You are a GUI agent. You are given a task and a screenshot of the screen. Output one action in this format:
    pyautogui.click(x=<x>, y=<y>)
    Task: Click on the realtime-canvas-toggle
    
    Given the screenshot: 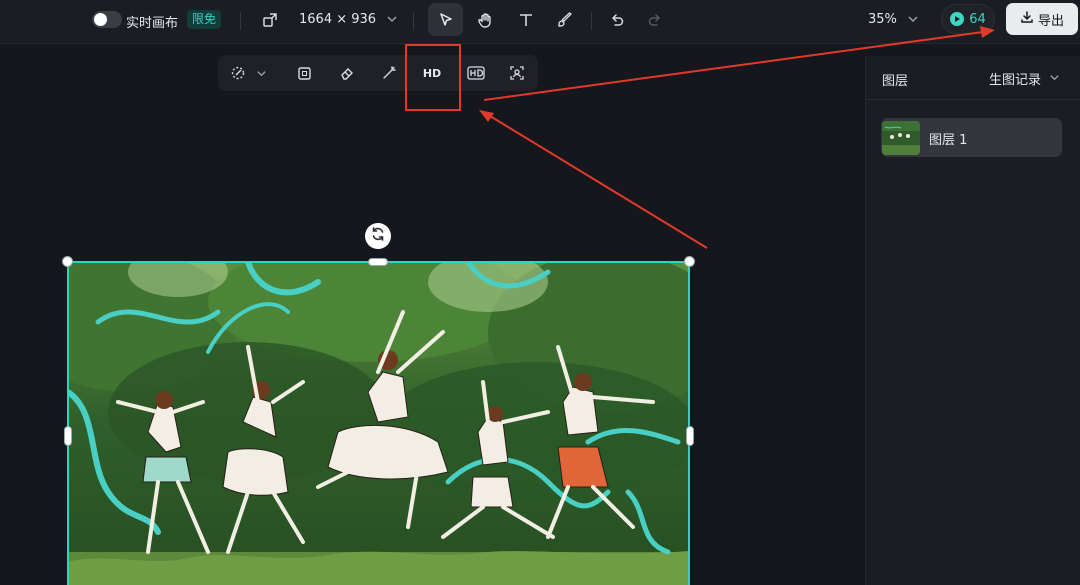 What is the action you would take?
    pyautogui.click(x=107, y=19)
    